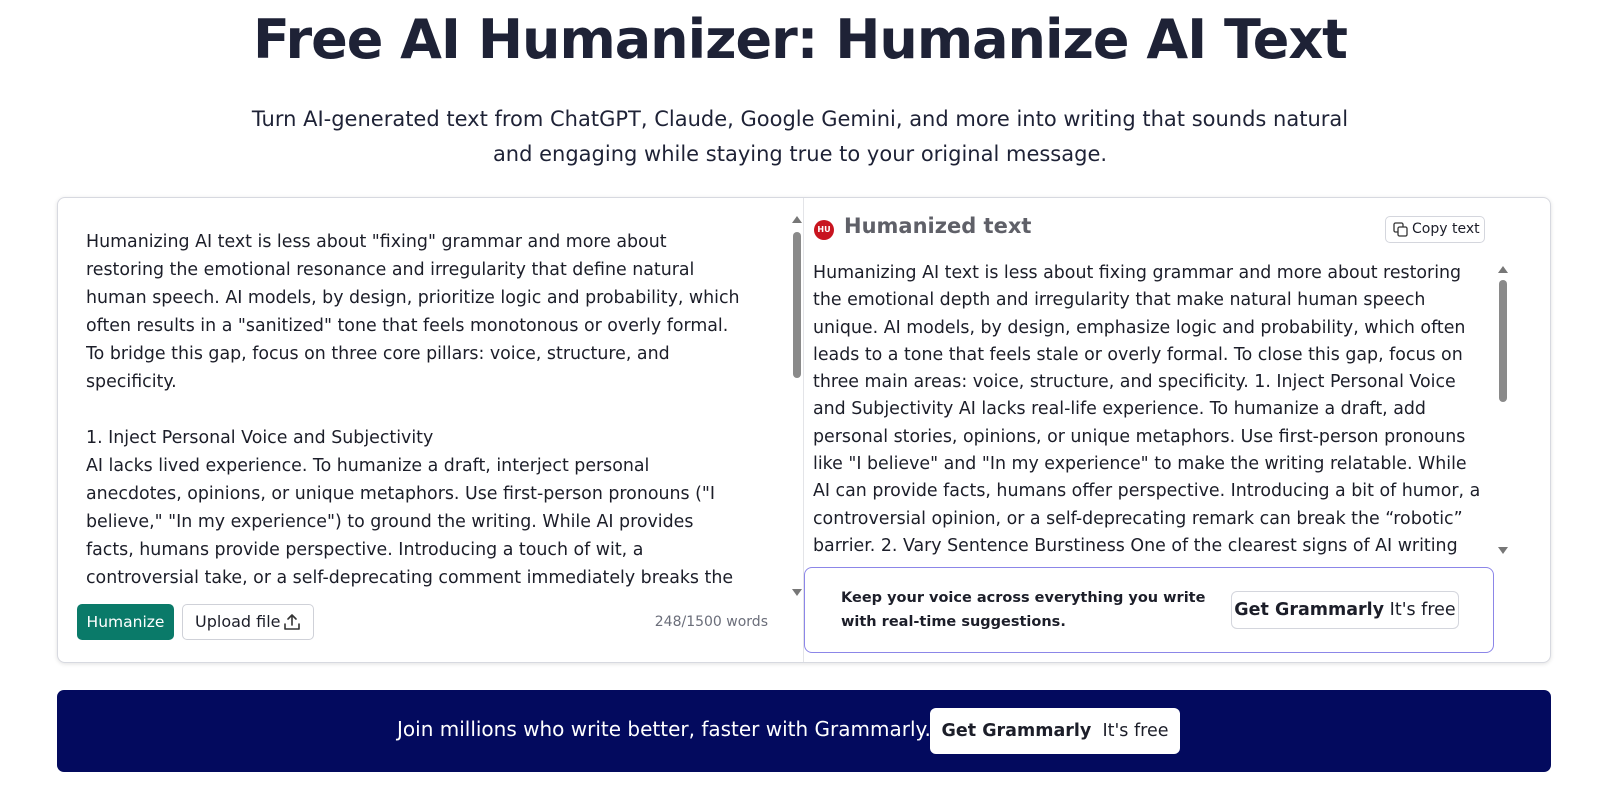 This screenshot has height=802, width=1600. What do you see at coordinates (1503, 410) in the screenshot?
I see `output-scrollbar` at bounding box center [1503, 410].